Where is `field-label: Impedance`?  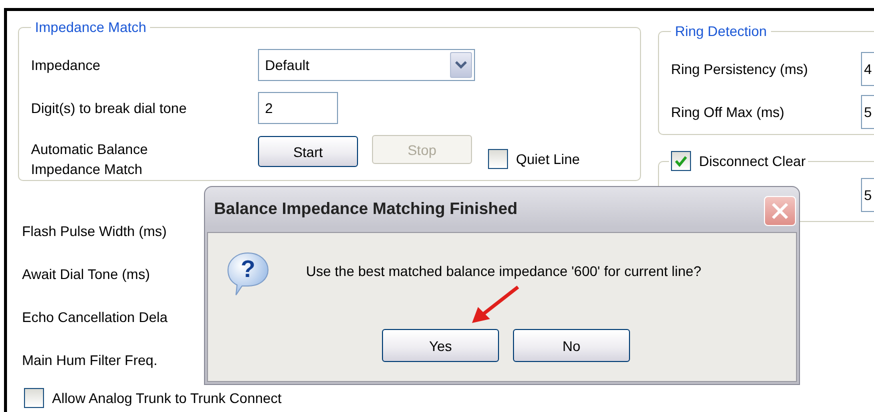 field-label: Impedance is located at coordinates (66, 65).